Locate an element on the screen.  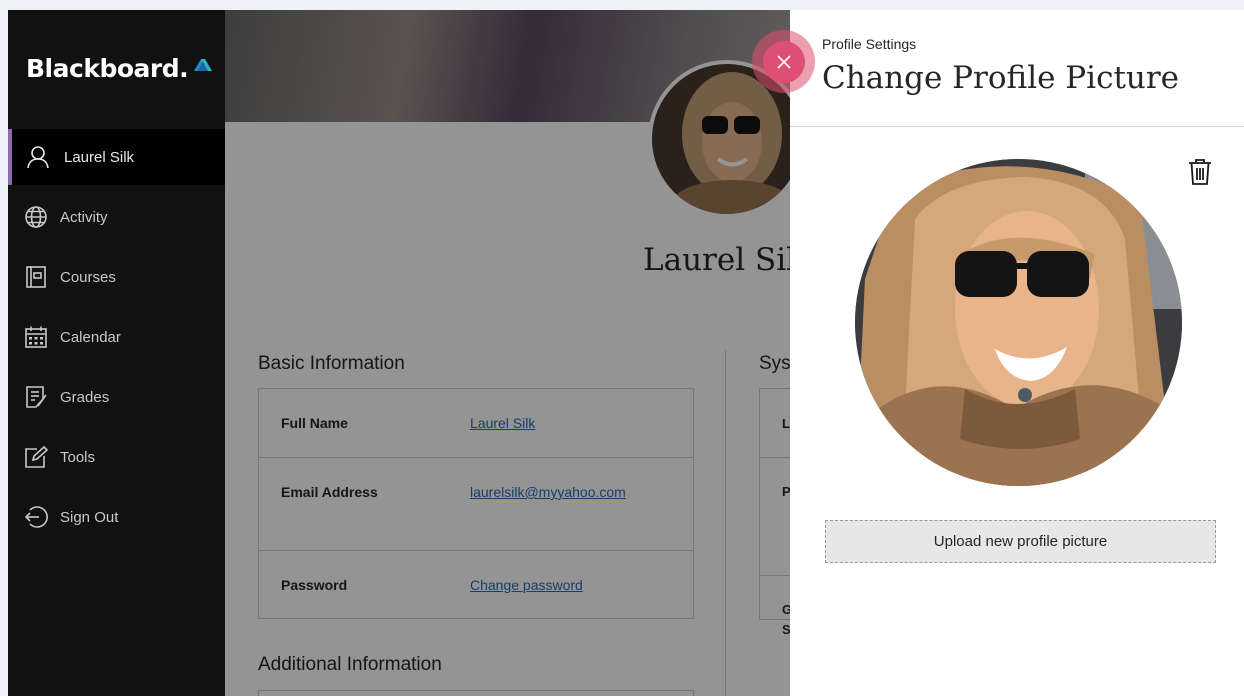
sidebar-item-courses: Courses is located at coordinates (116, 277).